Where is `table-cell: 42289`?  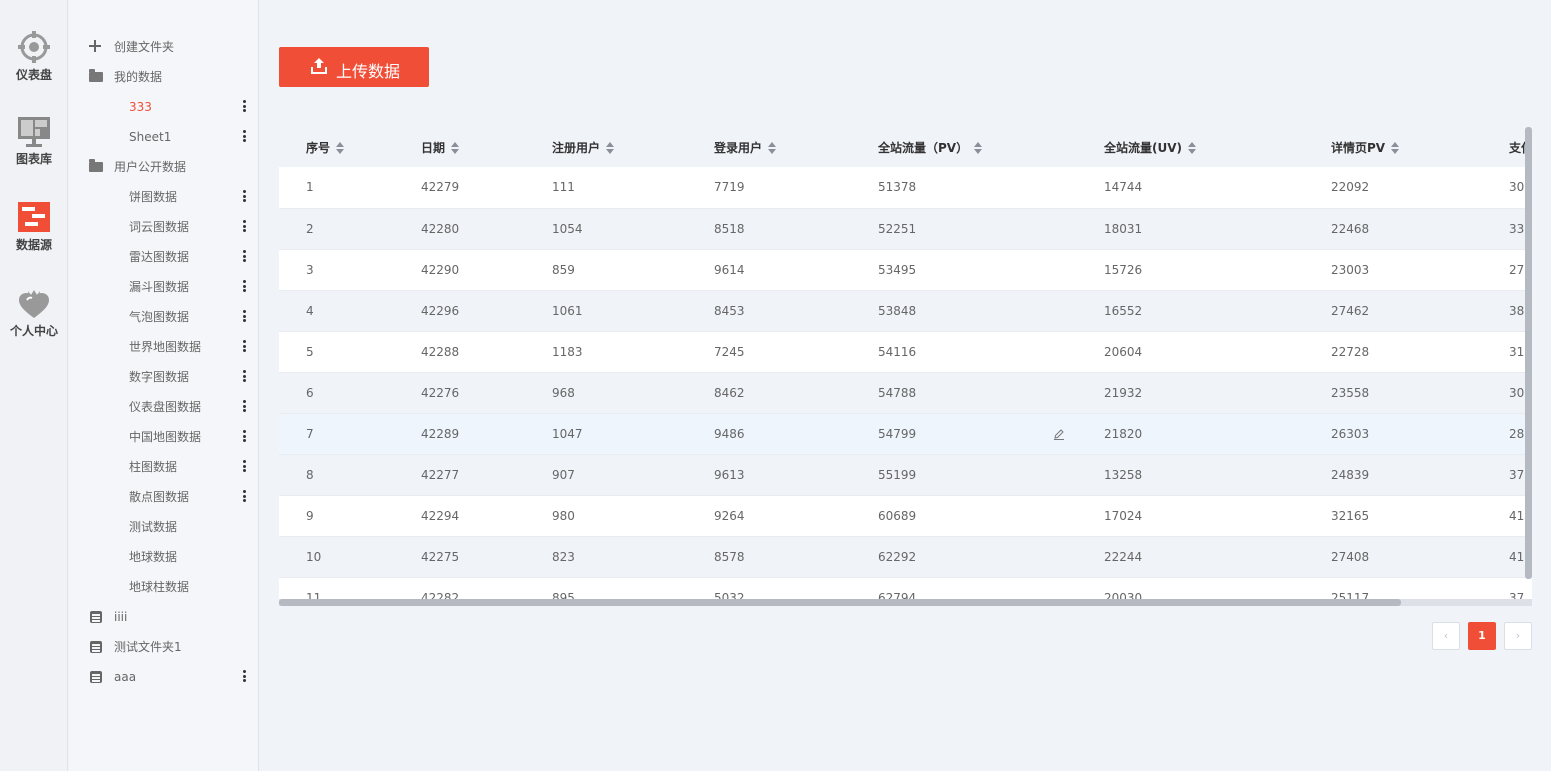 table-cell: 42289 is located at coordinates (459, 433).